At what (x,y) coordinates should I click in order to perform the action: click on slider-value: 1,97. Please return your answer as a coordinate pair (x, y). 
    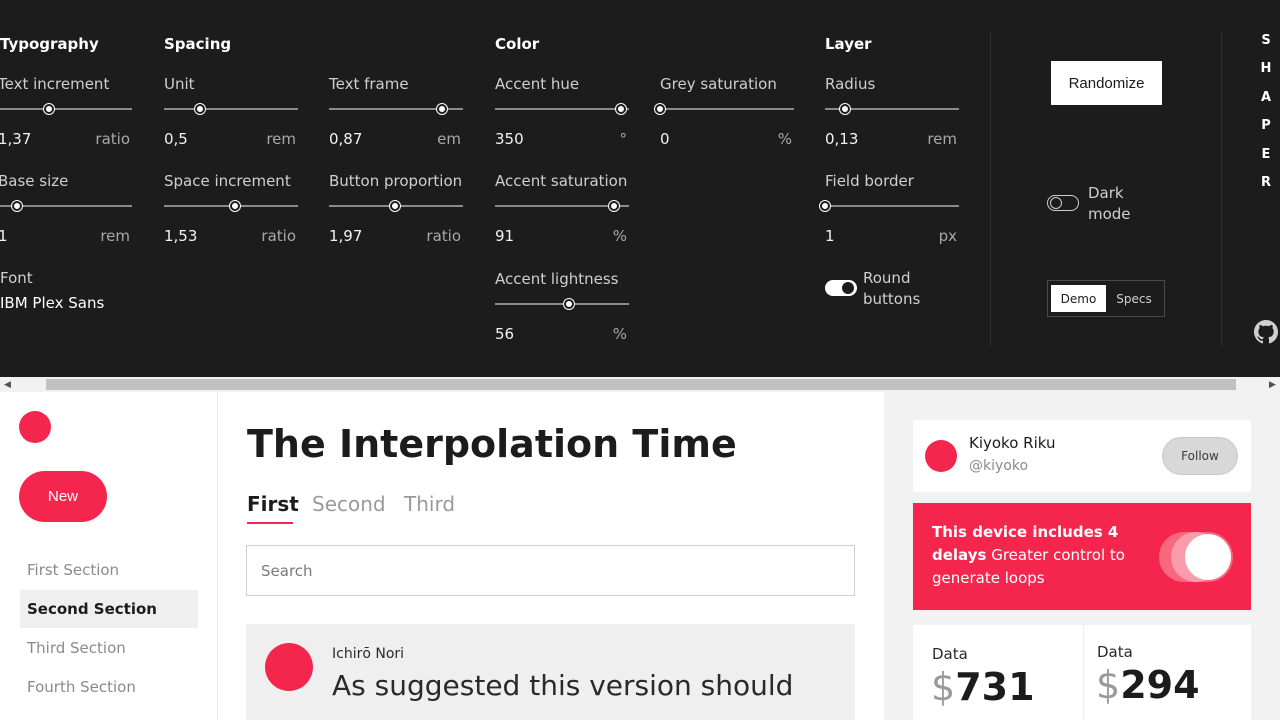
    Looking at the image, I should click on (346, 236).